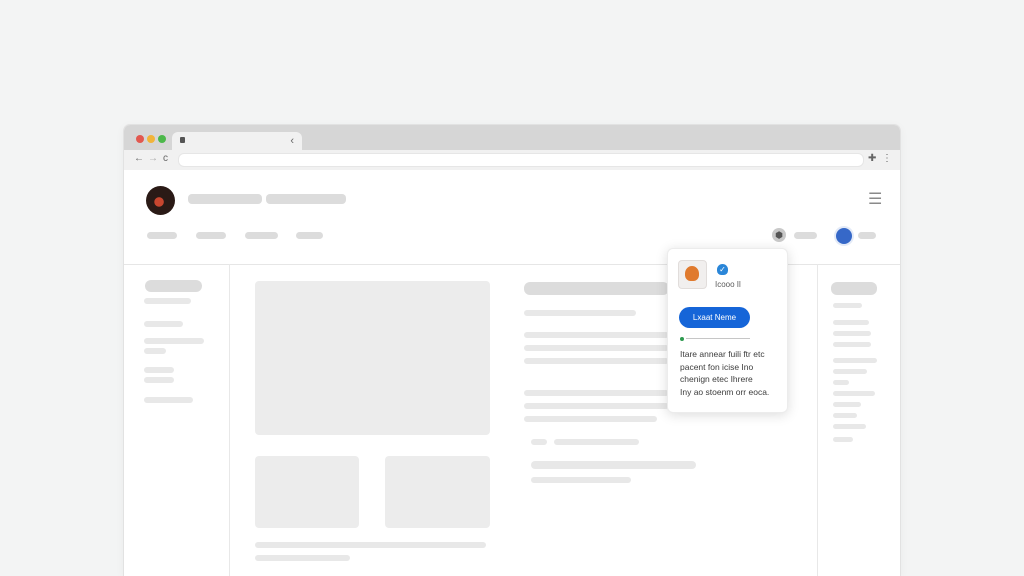 The width and height of the screenshot is (1024, 576). What do you see at coordinates (692, 274) in the screenshot?
I see `app-logo-icon` at bounding box center [692, 274].